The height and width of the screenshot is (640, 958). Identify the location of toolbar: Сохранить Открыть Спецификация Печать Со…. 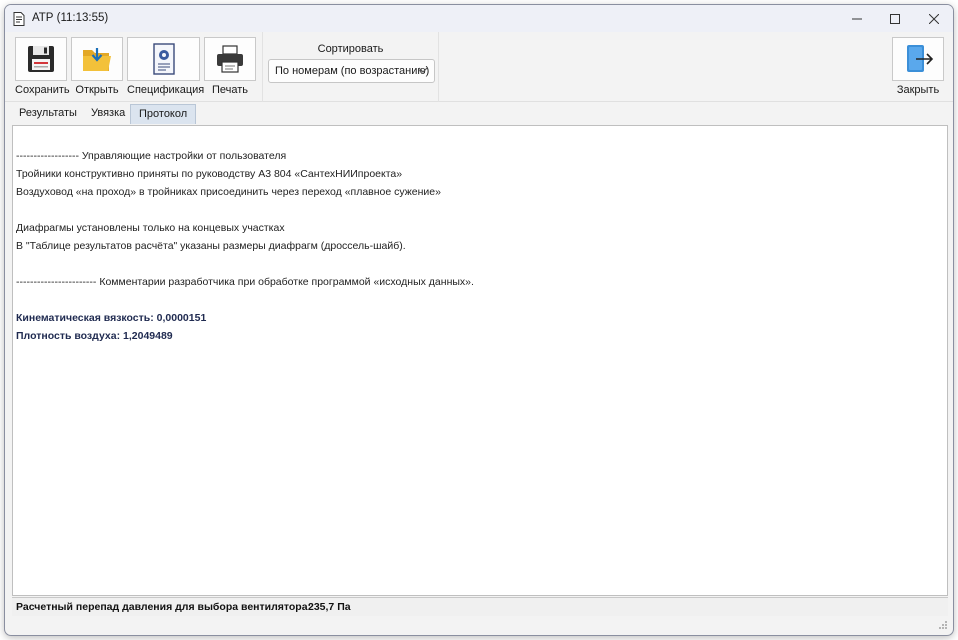
(479, 67).